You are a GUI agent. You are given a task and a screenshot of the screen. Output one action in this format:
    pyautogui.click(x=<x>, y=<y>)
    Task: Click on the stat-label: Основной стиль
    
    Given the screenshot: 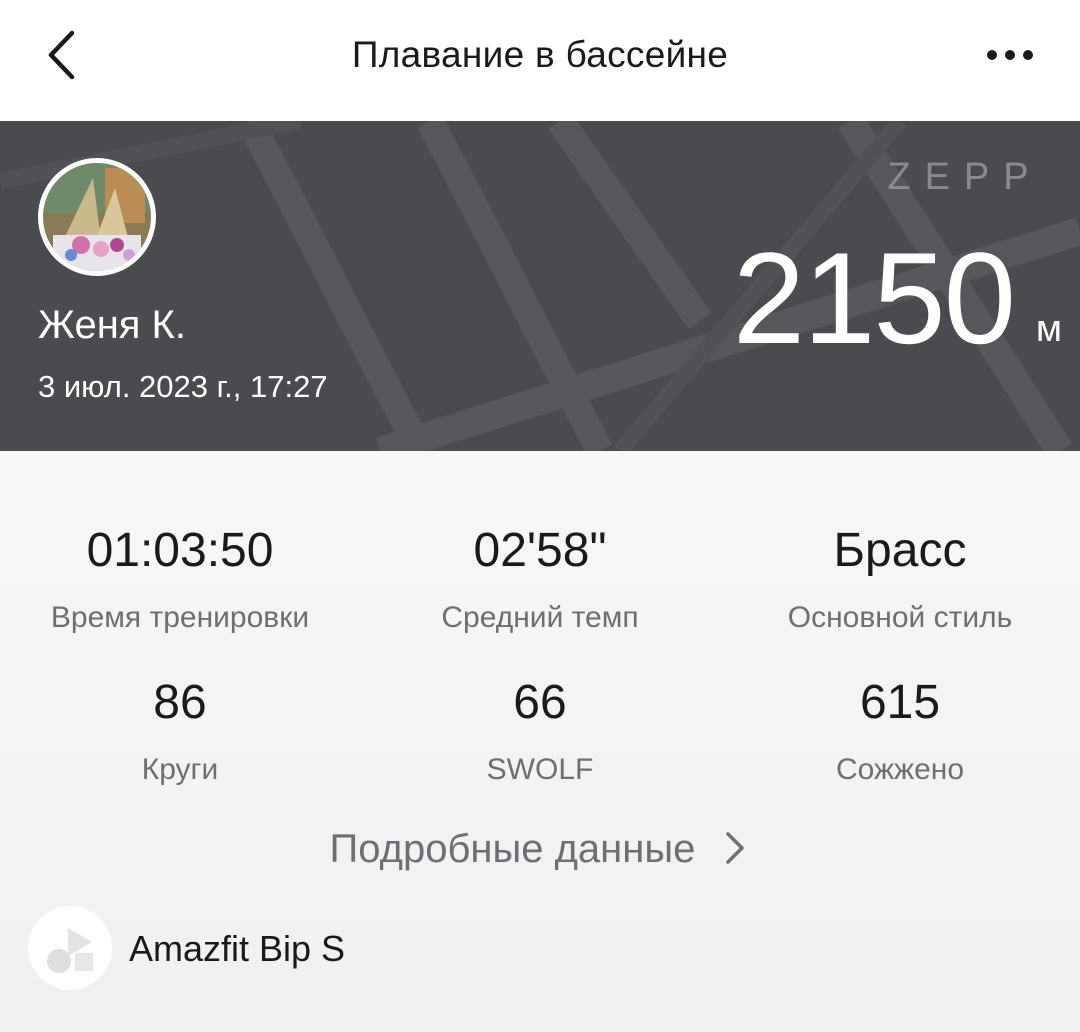 What is the action you would take?
    pyautogui.click(x=900, y=617)
    